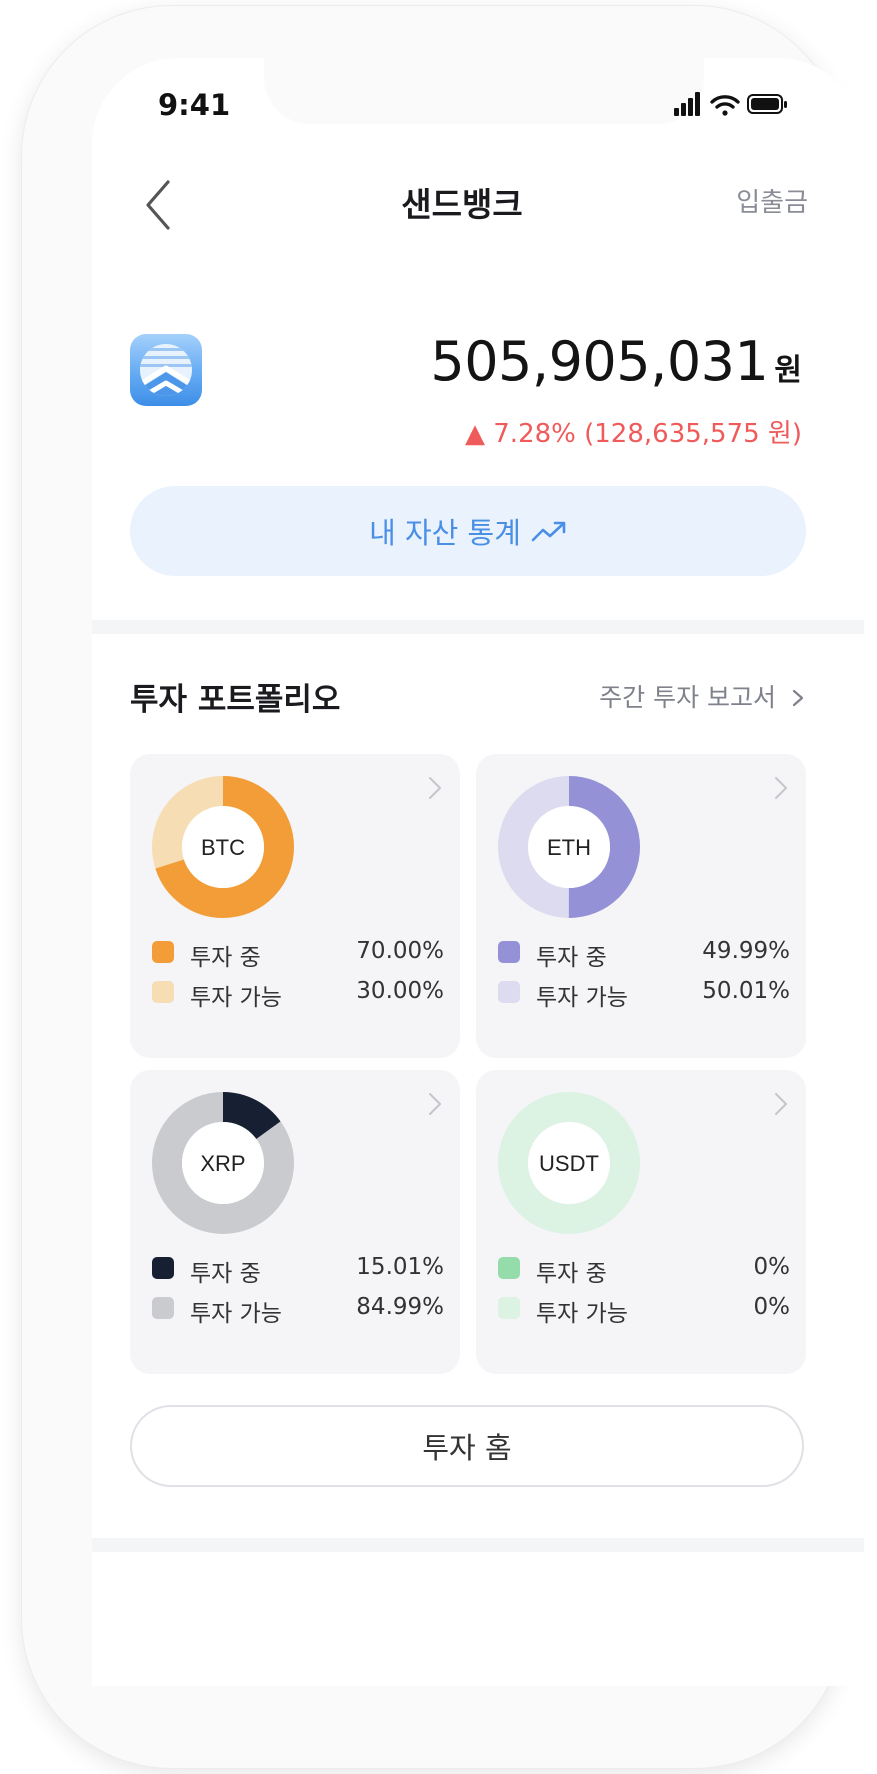 The height and width of the screenshot is (1774, 877). What do you see at coordinates (641, 906) in the screenshot?
I see `portfolio-card-eth: ETH 투자 중 49.99% 투자 가능 50.01%` at bounding box center [641, 906].